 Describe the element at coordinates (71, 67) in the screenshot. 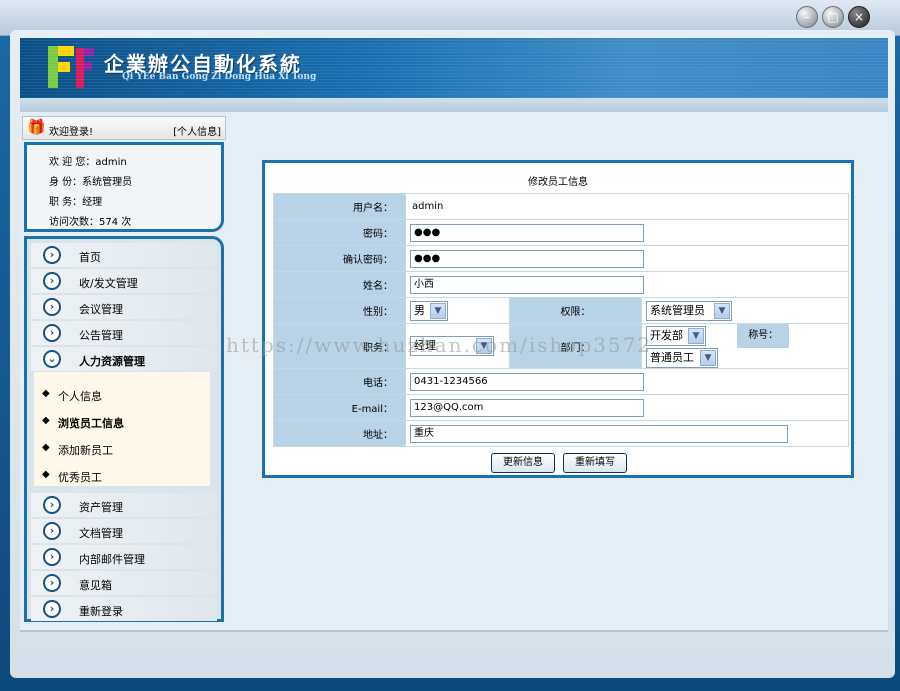

I see `logo-icon` at that location.